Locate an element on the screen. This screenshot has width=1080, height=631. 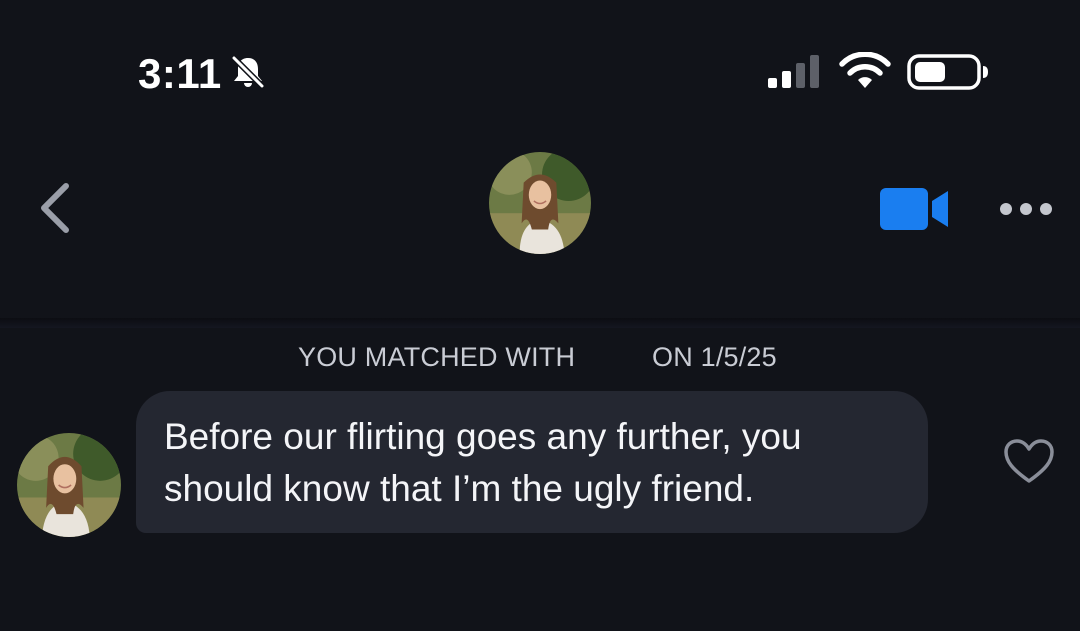
chevron-left-icon is located at coordinates (55, 208).